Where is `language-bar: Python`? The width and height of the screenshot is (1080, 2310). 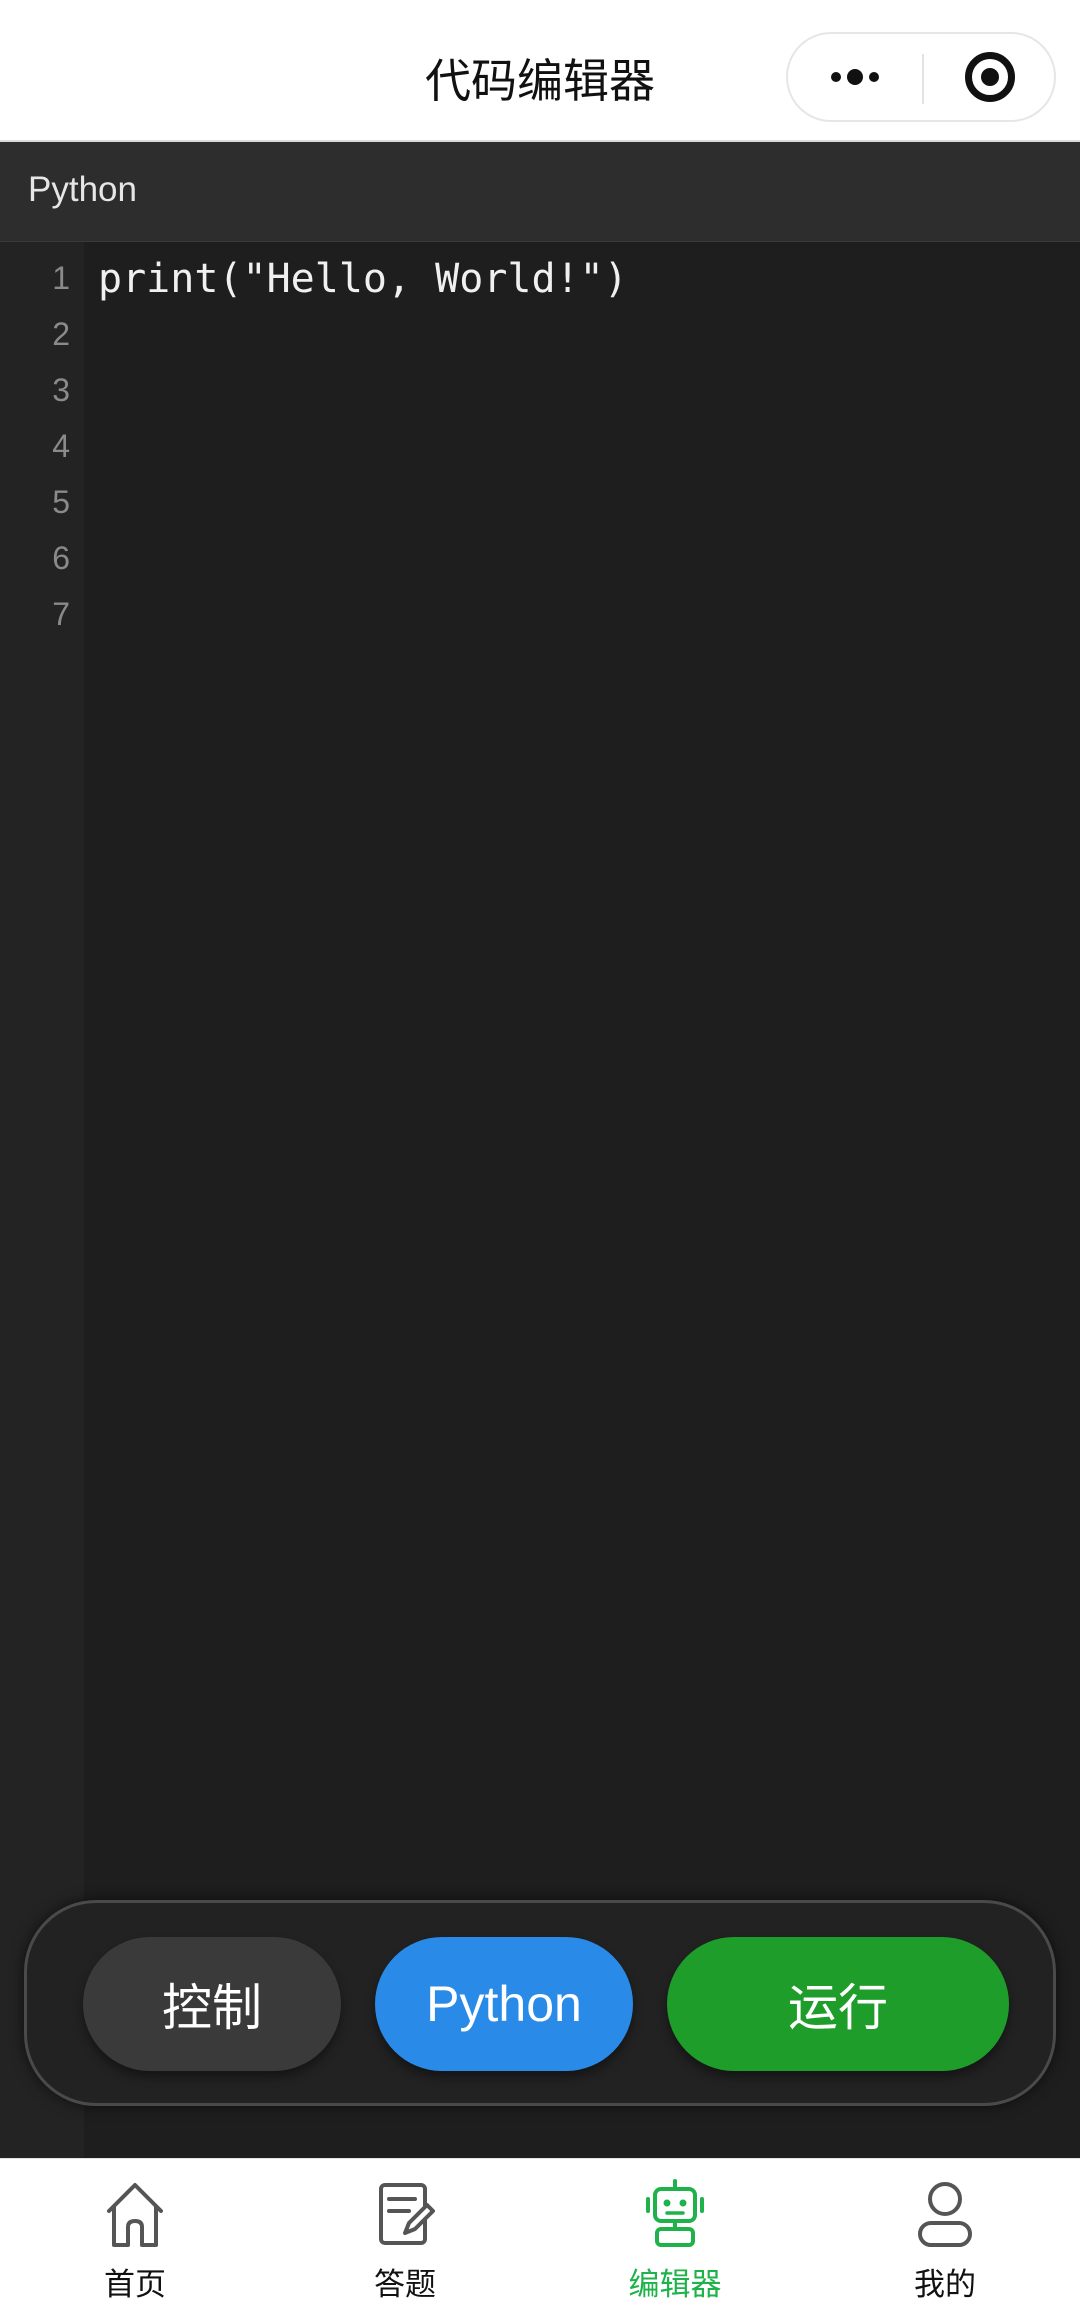
language-bar: Python is located at coordinates (540, 192).